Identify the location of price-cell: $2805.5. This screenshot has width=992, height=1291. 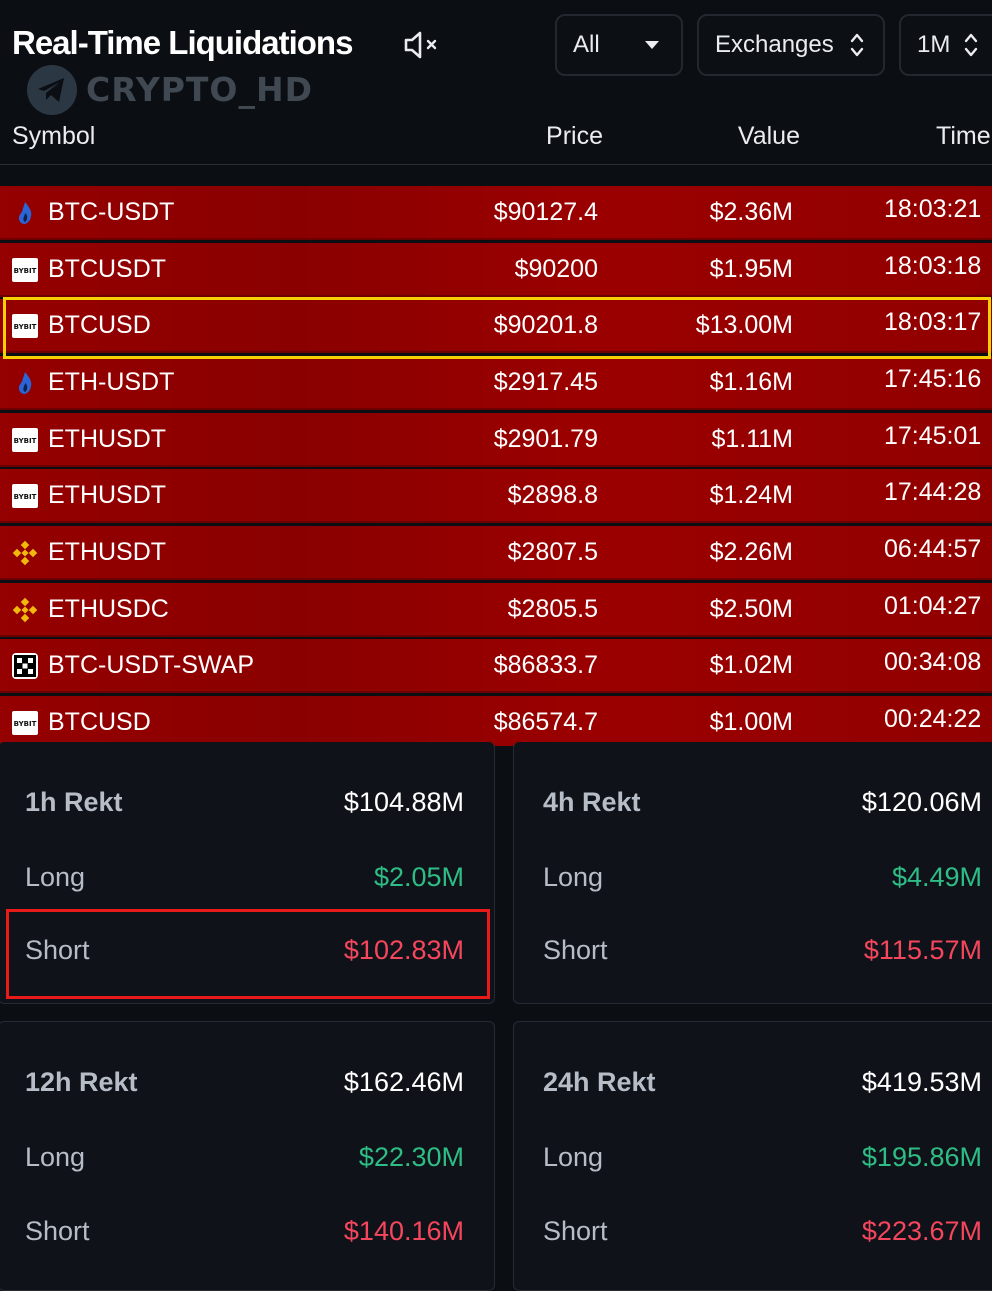
(552, 609).